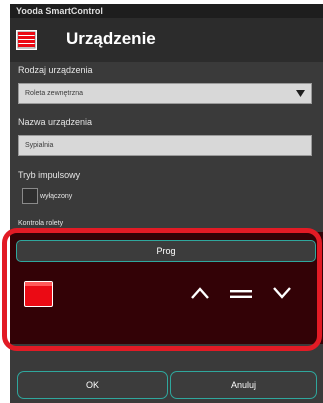  What do you see at coordinates (166, 40) in the screenshot?
I see `dialog-header: Urządzenie` at bounding box center [166, 40].